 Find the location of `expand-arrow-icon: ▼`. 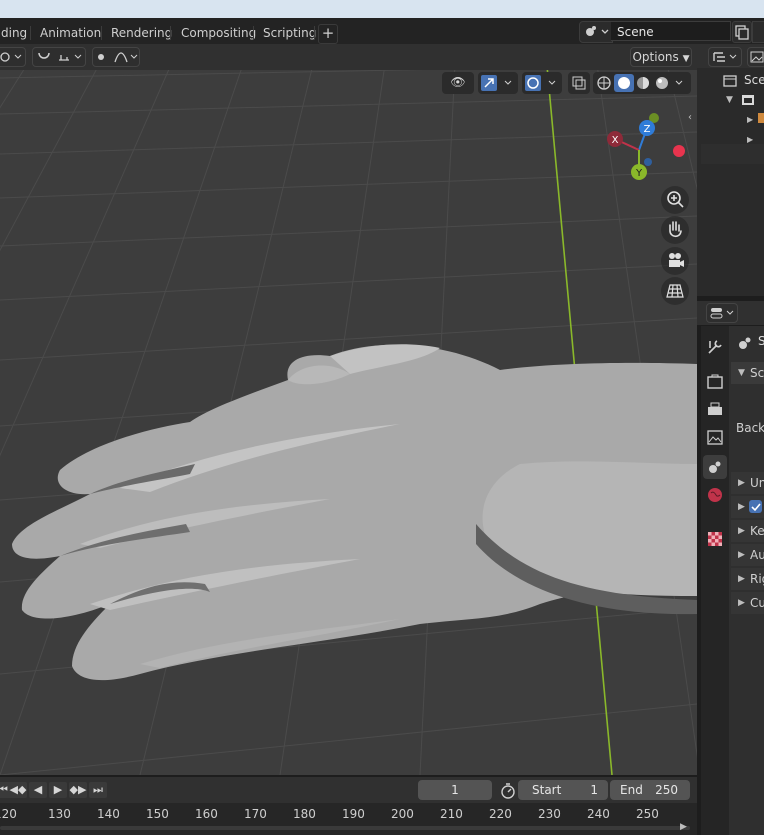

expand-arrow-icon: ▼ is located at coordinates (729, 100).